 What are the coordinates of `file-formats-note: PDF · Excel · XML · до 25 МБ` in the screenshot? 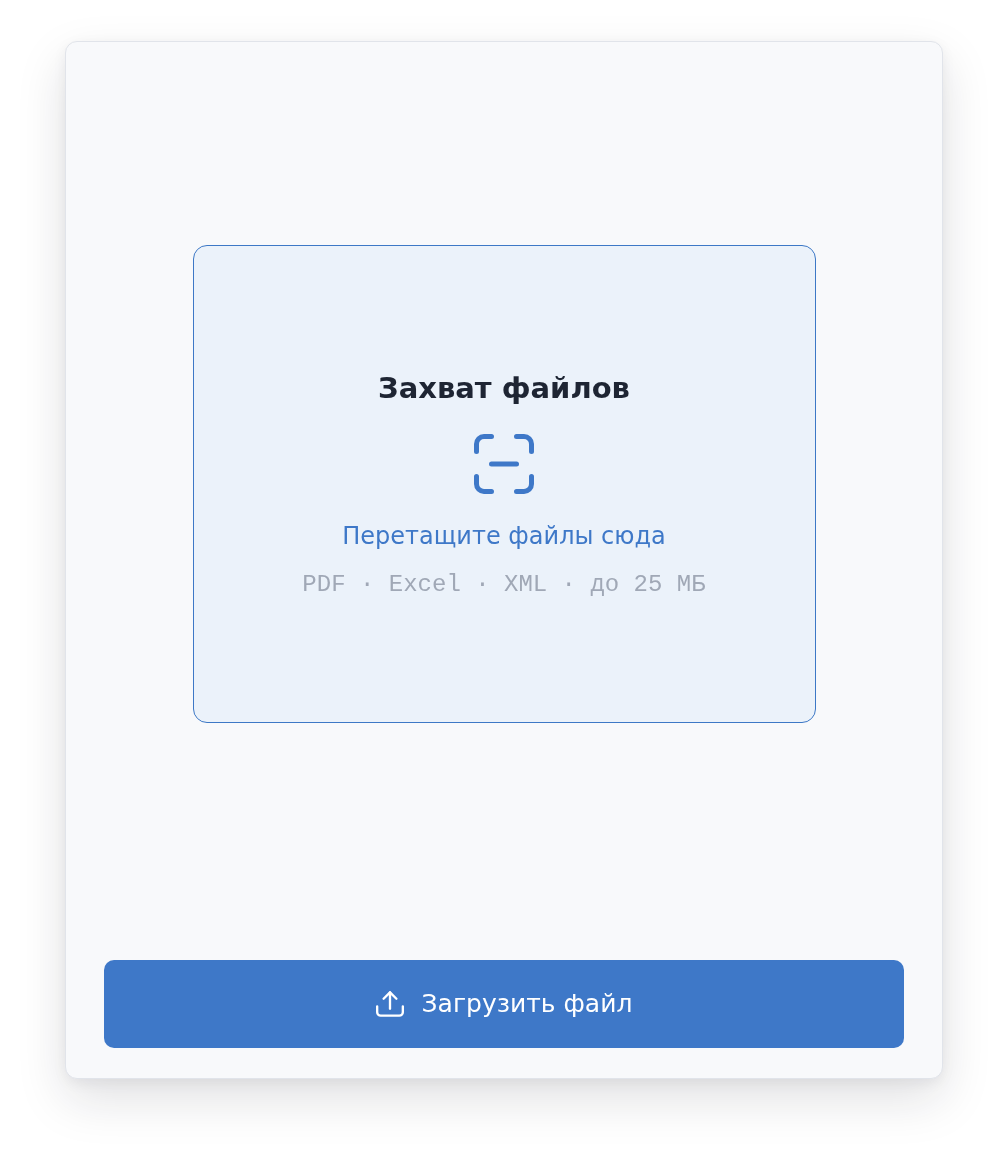 It's located at (504, 585).